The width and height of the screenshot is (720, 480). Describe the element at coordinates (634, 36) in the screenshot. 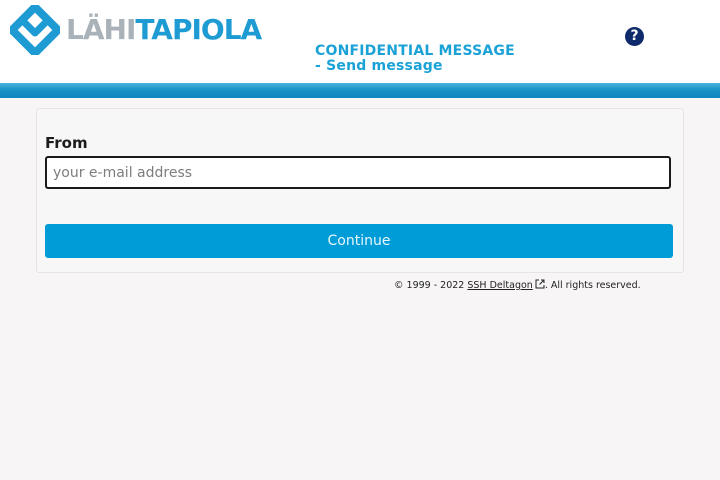

I see `help-icon: ?` at that location.